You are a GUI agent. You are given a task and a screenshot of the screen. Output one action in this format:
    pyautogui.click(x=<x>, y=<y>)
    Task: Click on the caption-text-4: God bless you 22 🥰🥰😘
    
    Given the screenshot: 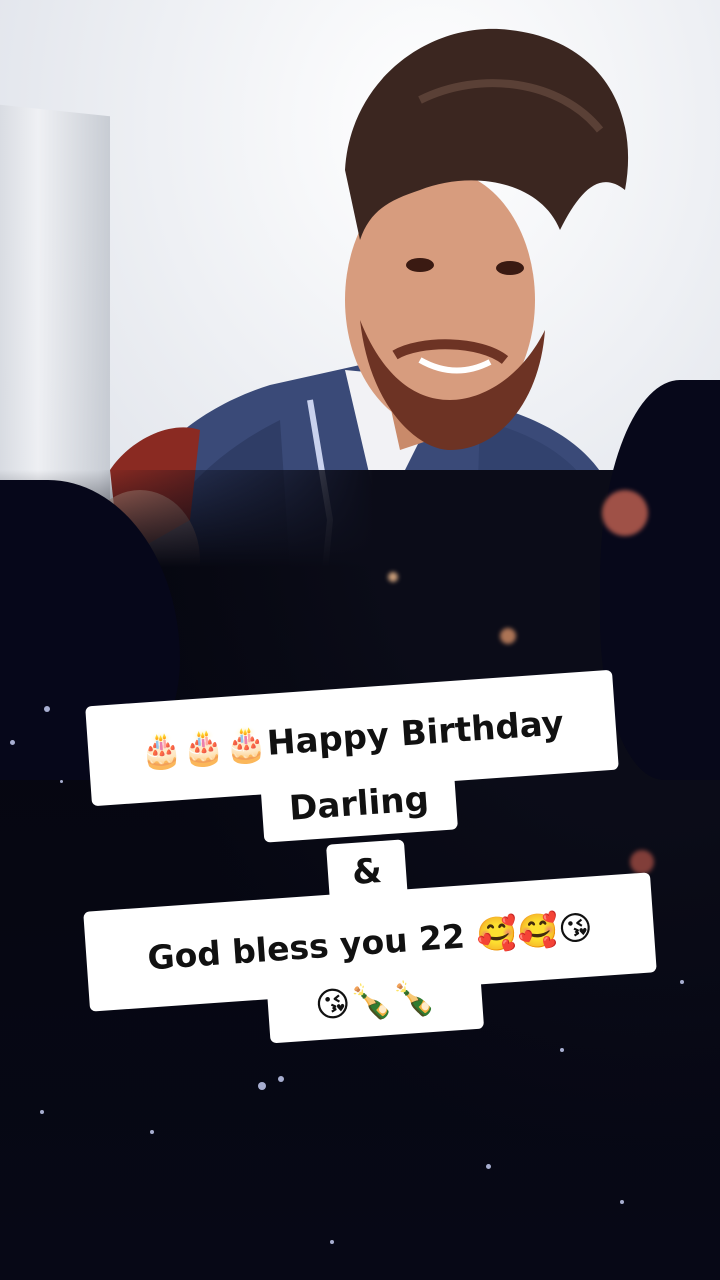 What is the action you would take?
    pyautogui.click(x=370, y=942)
    